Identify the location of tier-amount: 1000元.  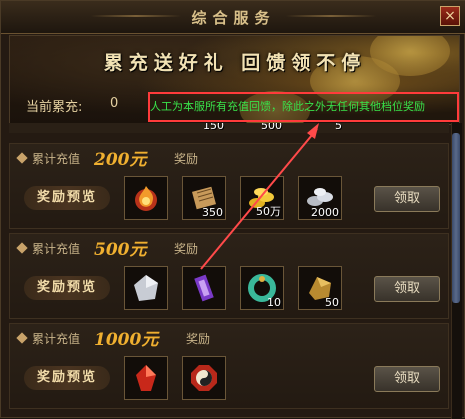
(126, 340).